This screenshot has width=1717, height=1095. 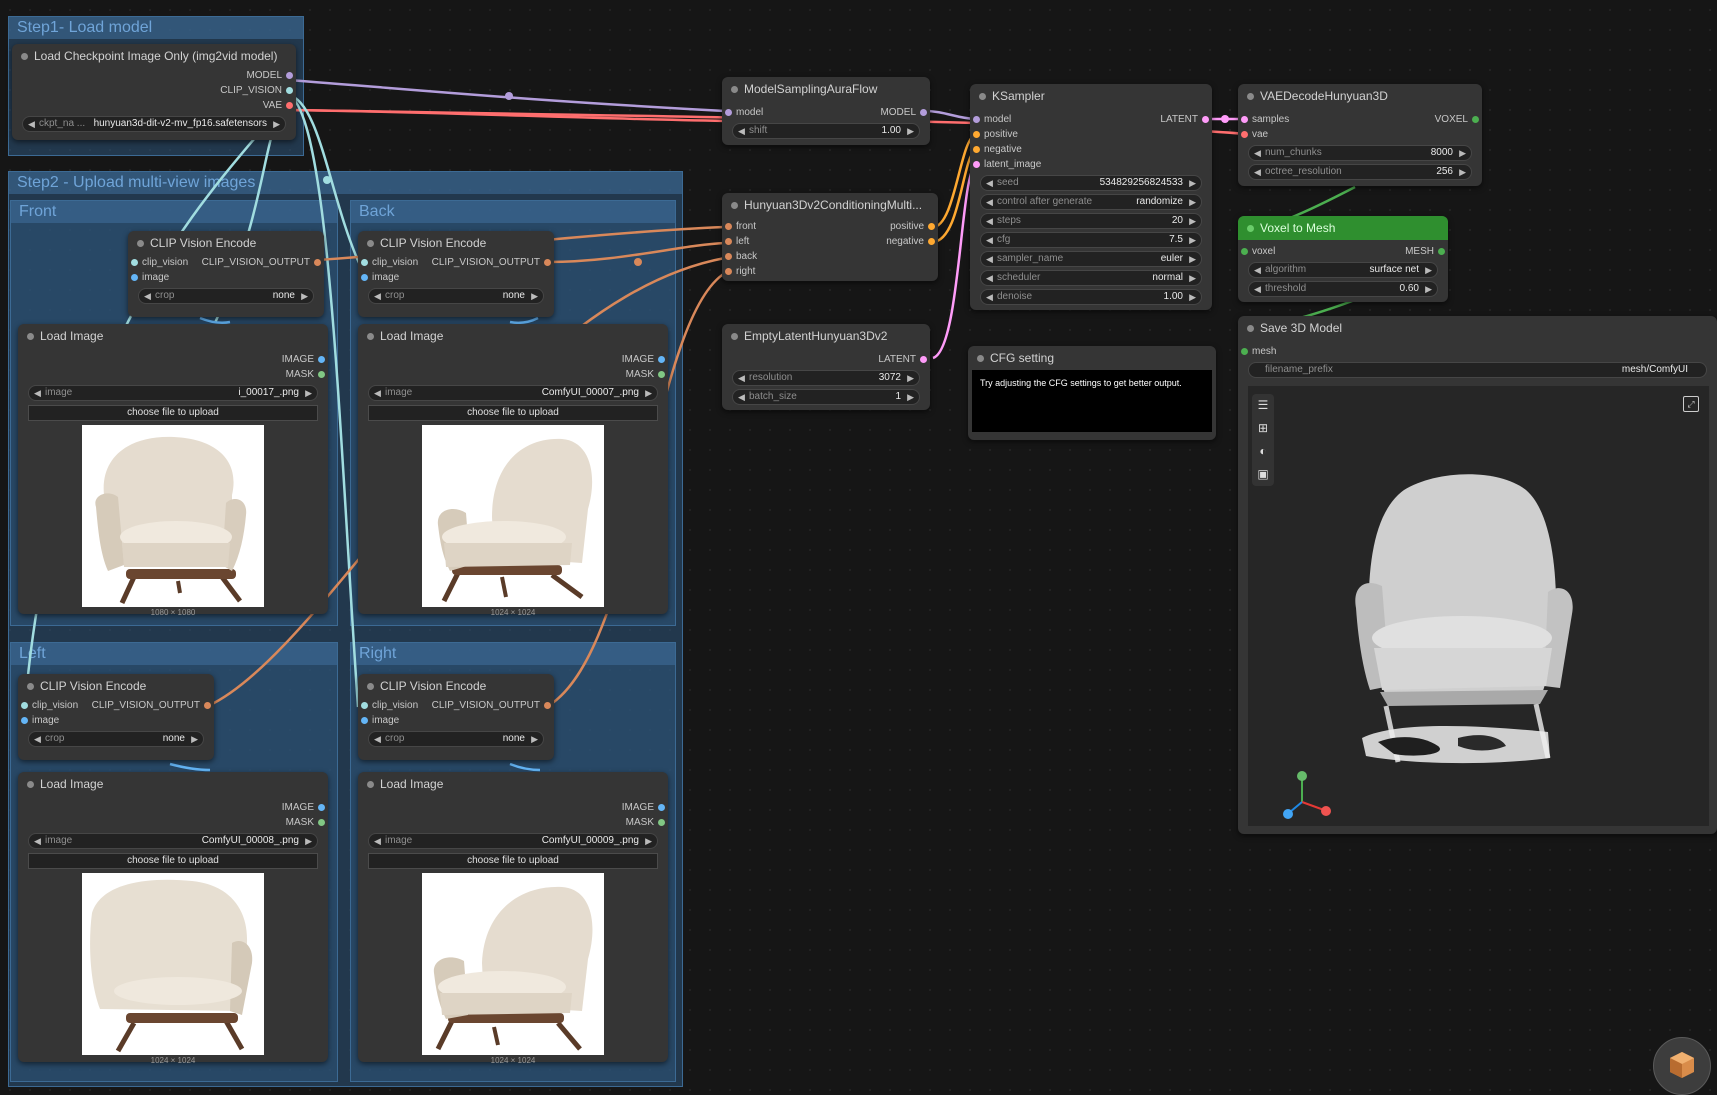 I want to click on input-samples-slot, so click(x=1244, y=119).